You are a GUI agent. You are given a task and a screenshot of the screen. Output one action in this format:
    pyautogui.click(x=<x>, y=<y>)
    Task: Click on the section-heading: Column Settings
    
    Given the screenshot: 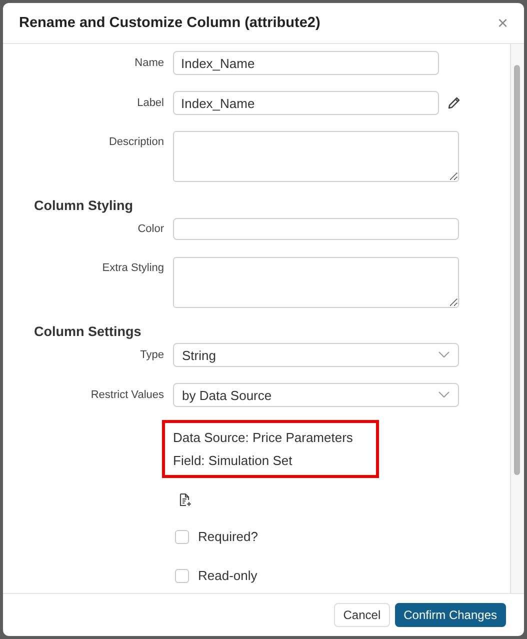 What is the action you would take?
    pyautogui.click(x=88, y=331)
    